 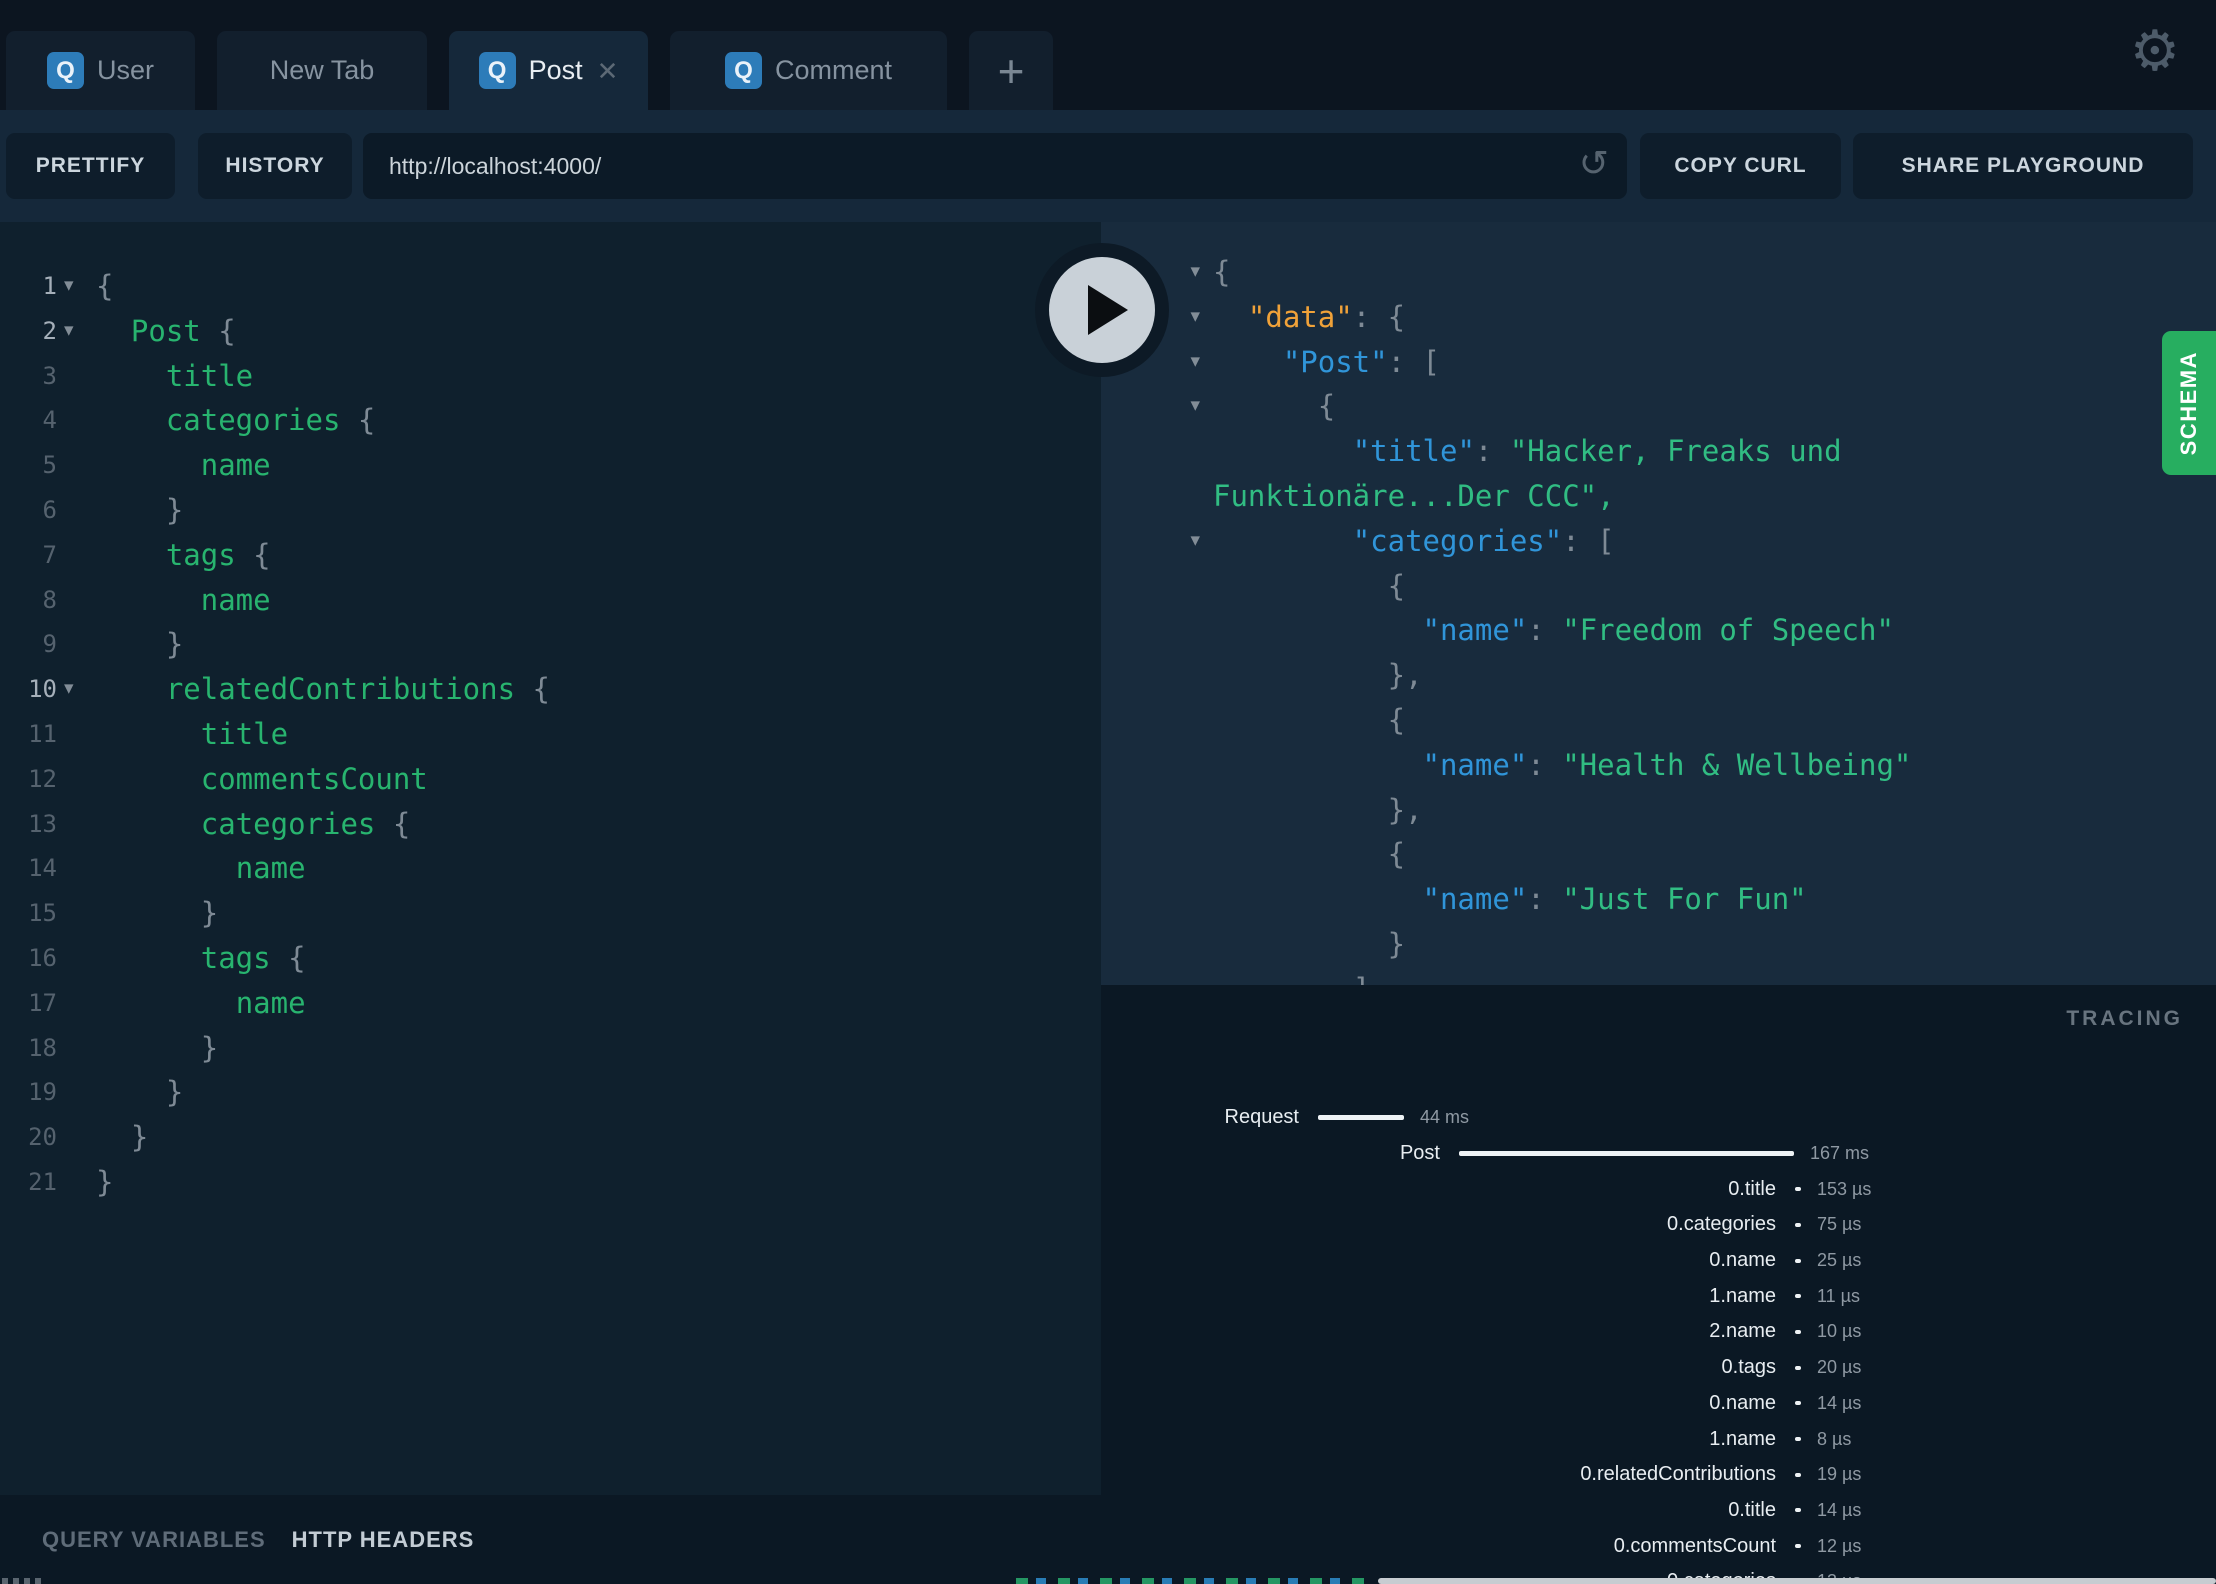 I want to click on response-line: Funktionäre...Der CCC",, so click(x=1658, y=496).